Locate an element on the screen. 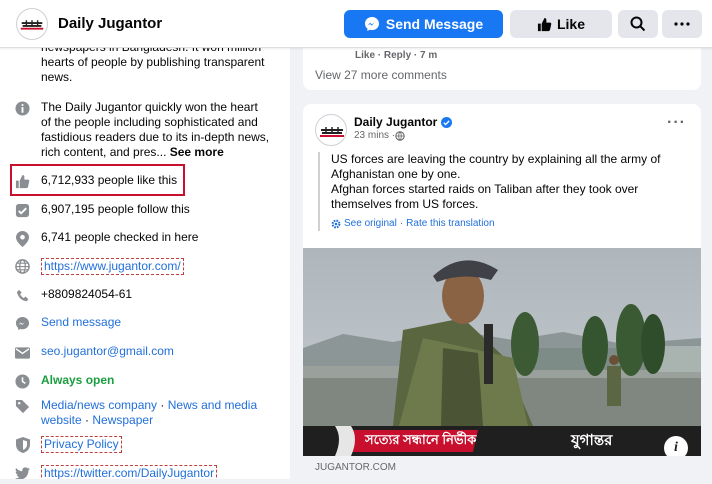  post-author-avatar is located at coordinates (331, 130).